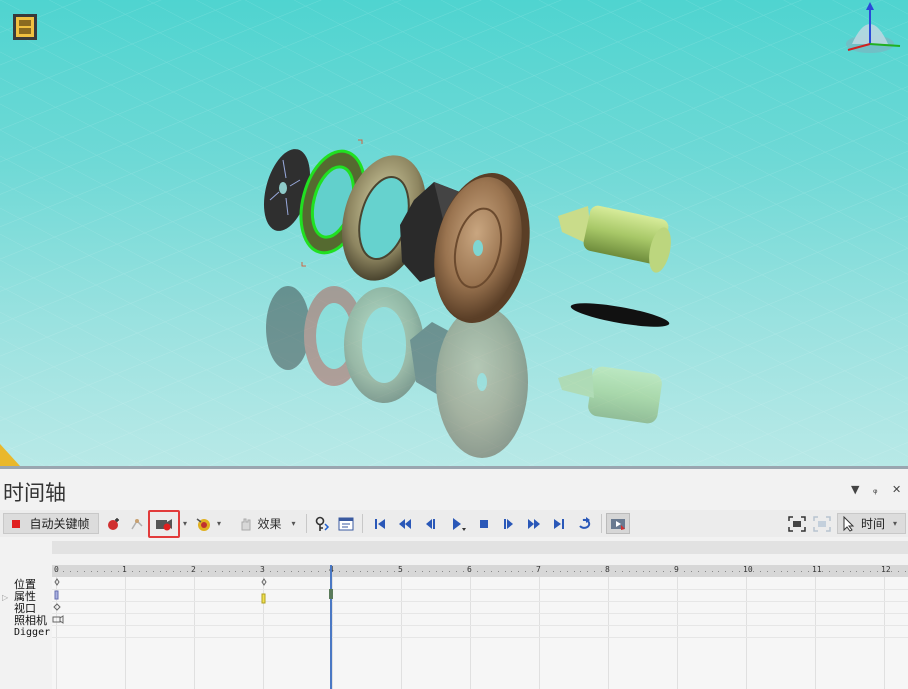  Describe the element at coordinates (849, 523) in the screenshot. I see `pointer-icon` at that location.